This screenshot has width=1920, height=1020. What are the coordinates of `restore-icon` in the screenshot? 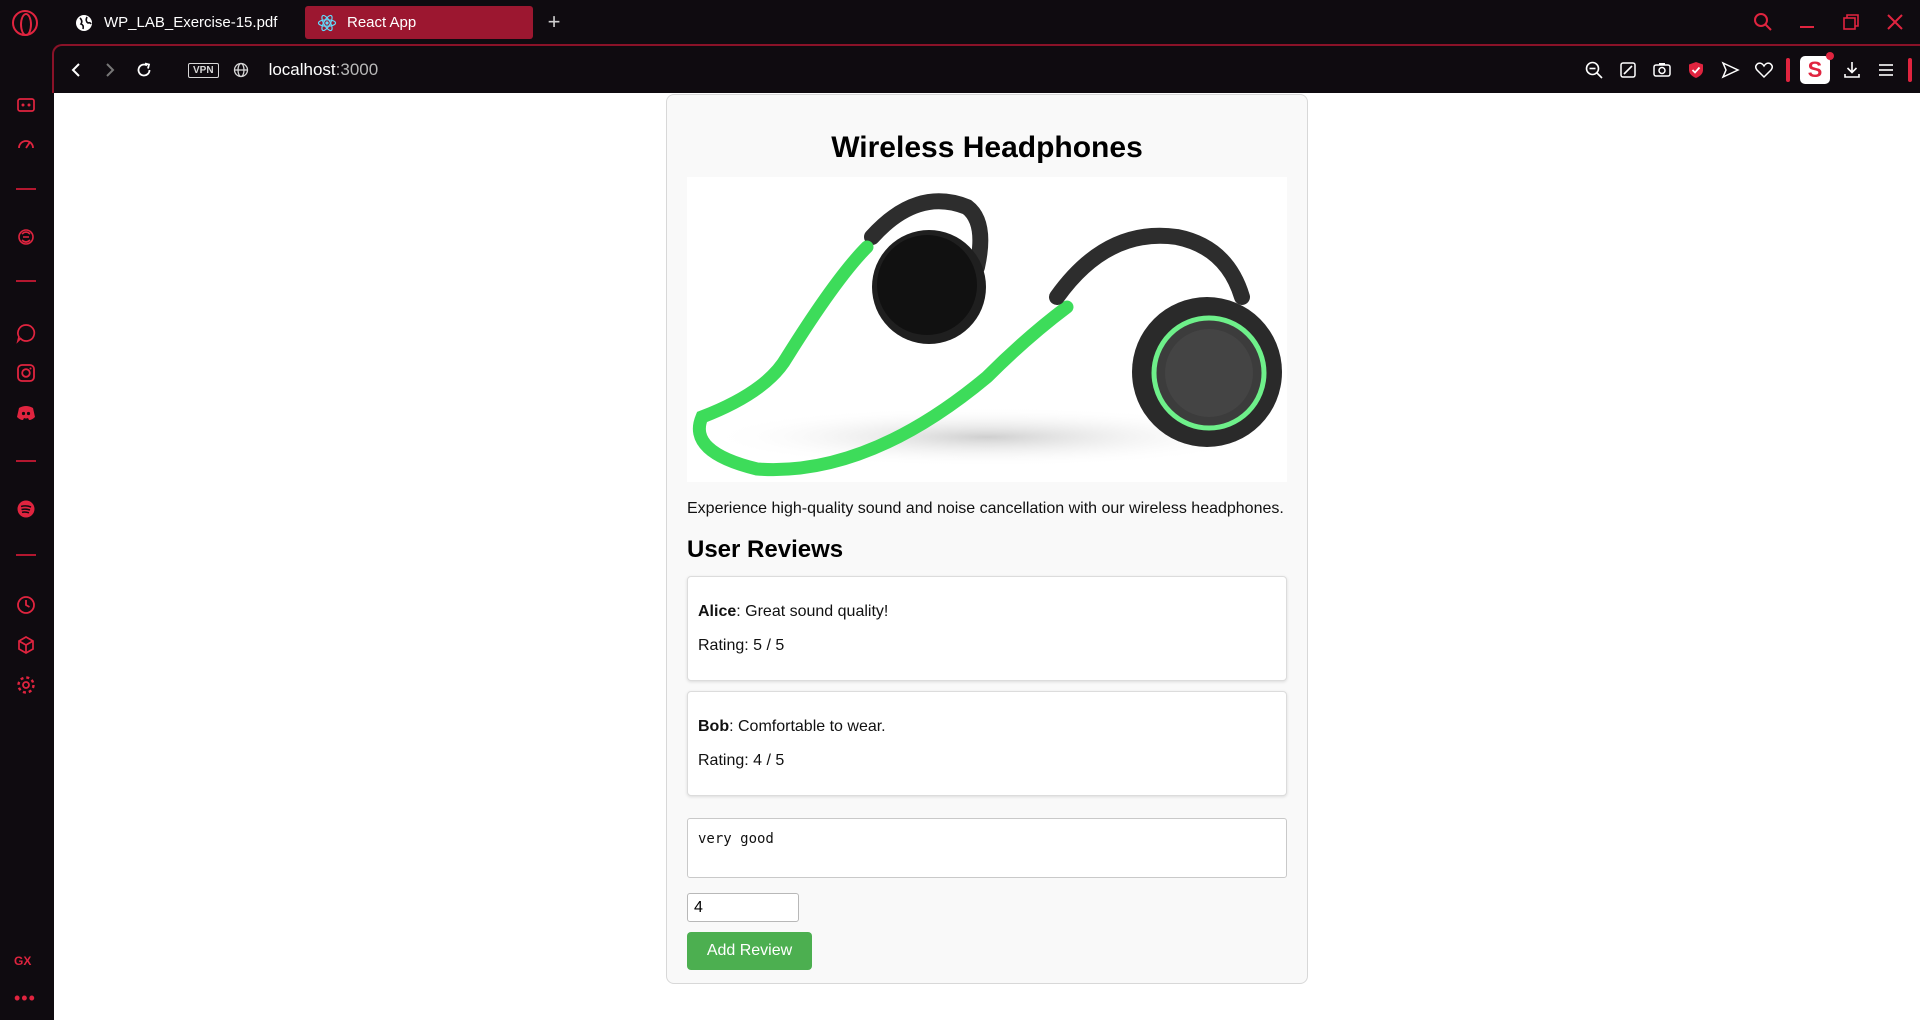 It's located at (1851, 22).